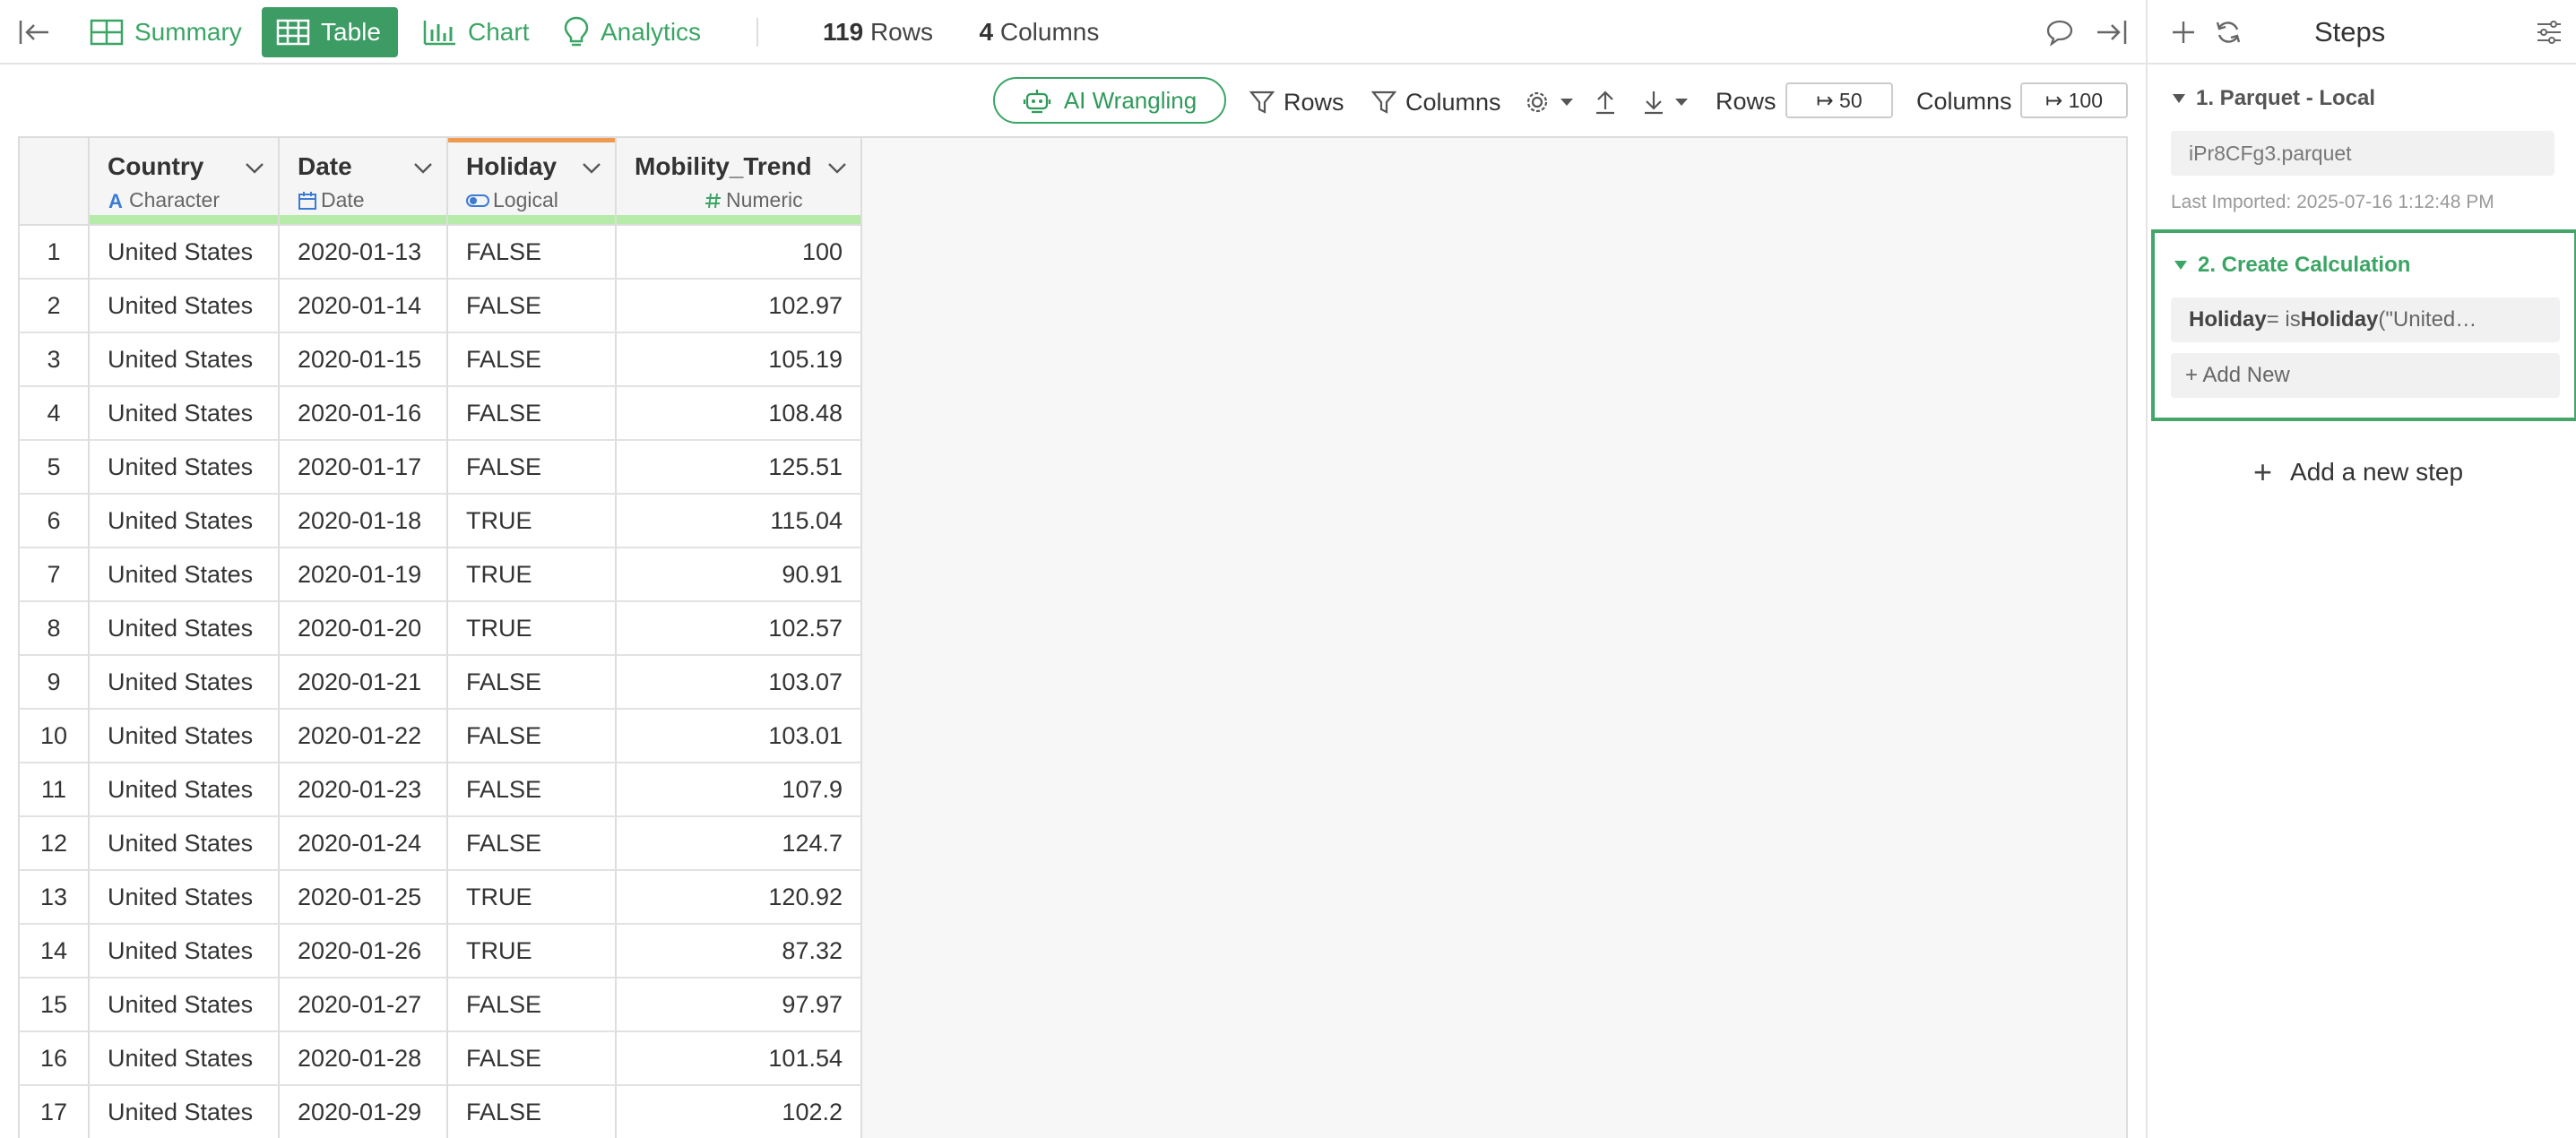 Image resolution: width=2576 pixels, height=1138 pixels. I want to click on ai-wrangling-button: AI Wrangling, so click(1109, 100).